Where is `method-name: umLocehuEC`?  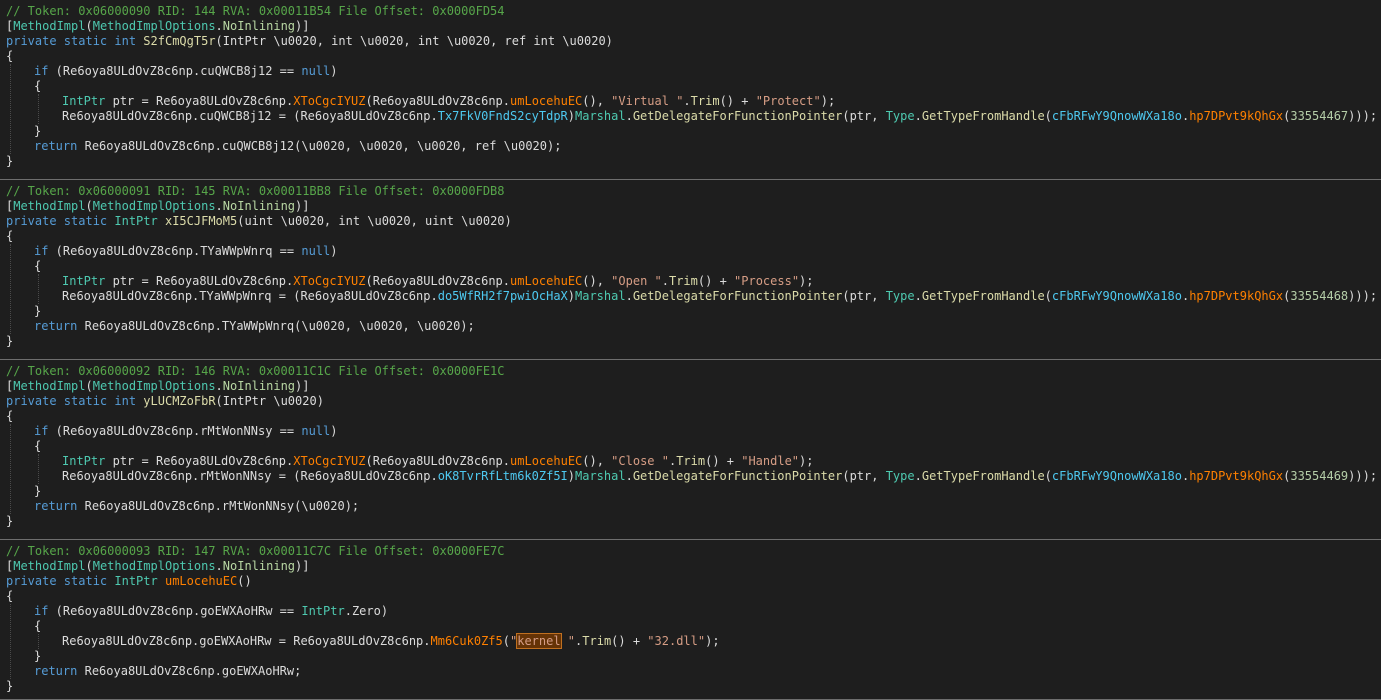
method-name: umLocehuEC is located at coordinates (201, 581).